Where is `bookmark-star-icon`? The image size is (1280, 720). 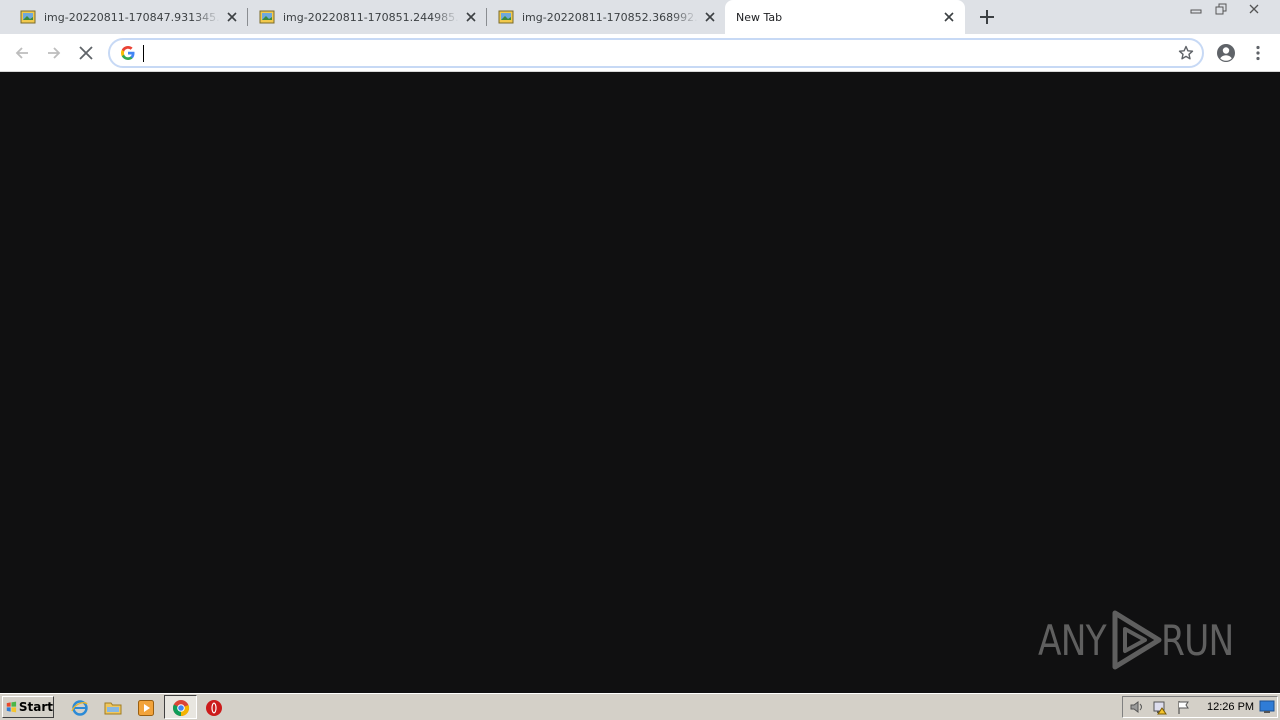 bookmark-star-icon is located at coordinates (1186, 53).